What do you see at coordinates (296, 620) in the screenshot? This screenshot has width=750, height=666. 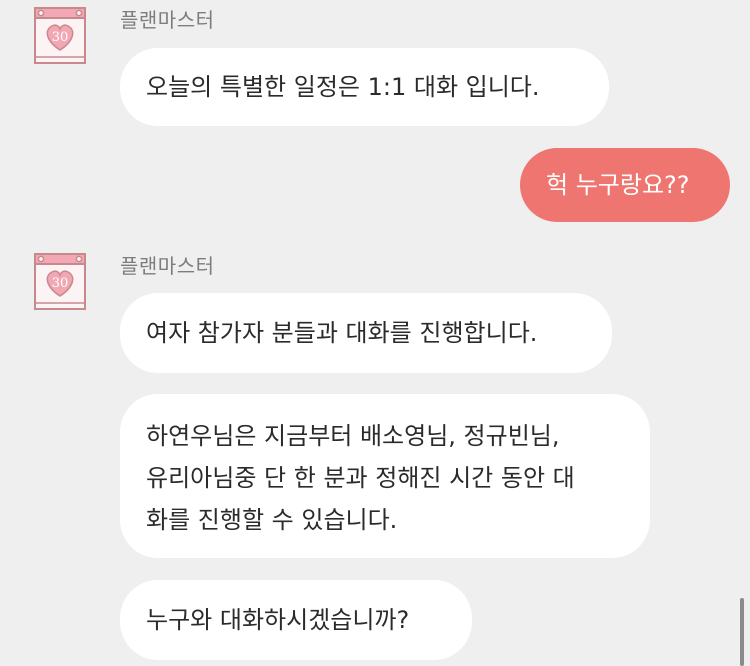 I see `message-bubble: 누구와 대화하시겠습니까?` at bounding box center [296, 620].